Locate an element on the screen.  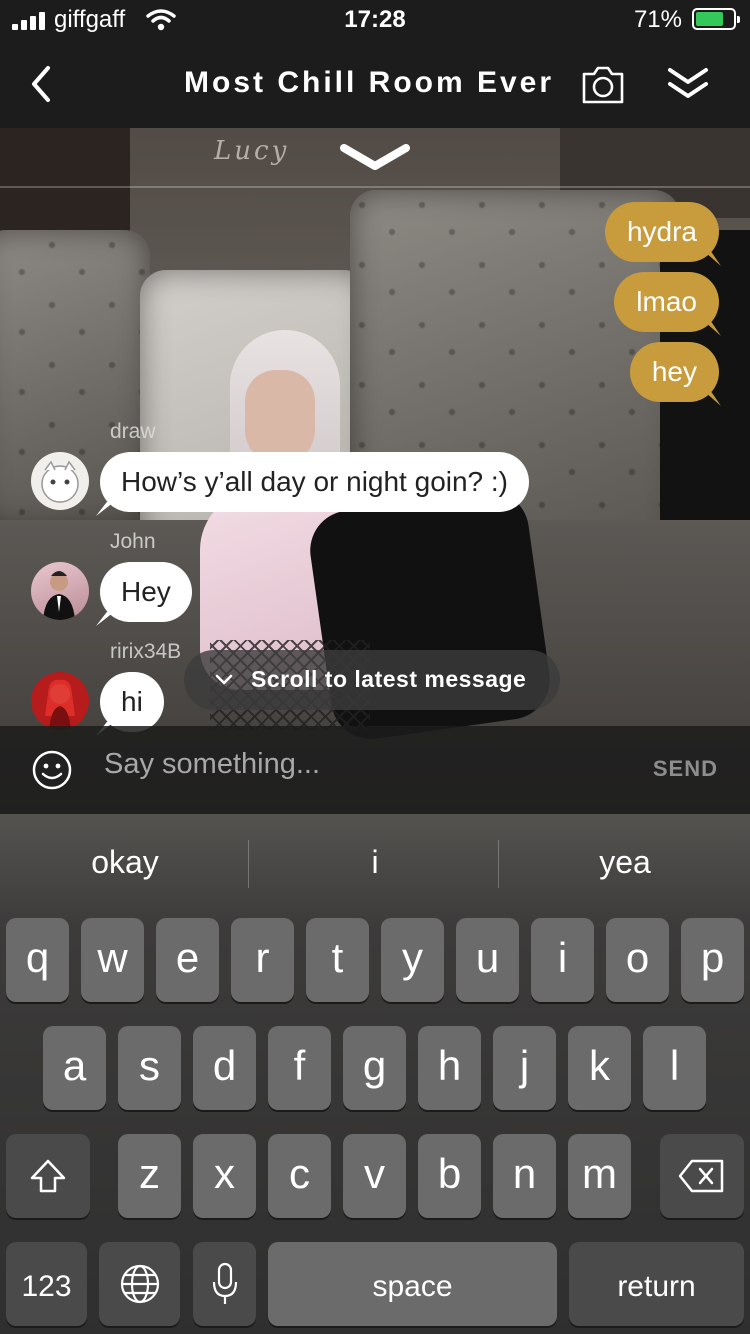
numbers-key: 123 is located at coordinates (46, 1284).